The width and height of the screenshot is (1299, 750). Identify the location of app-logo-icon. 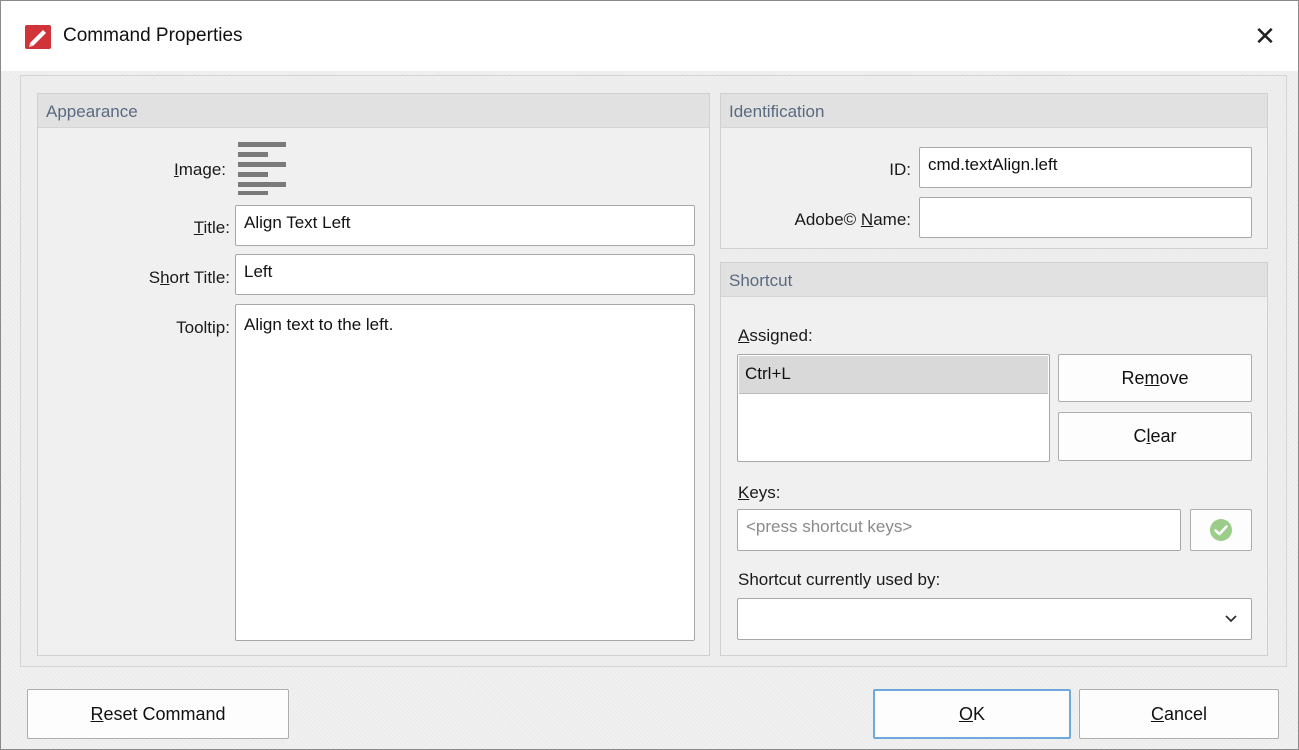
(38, 37).